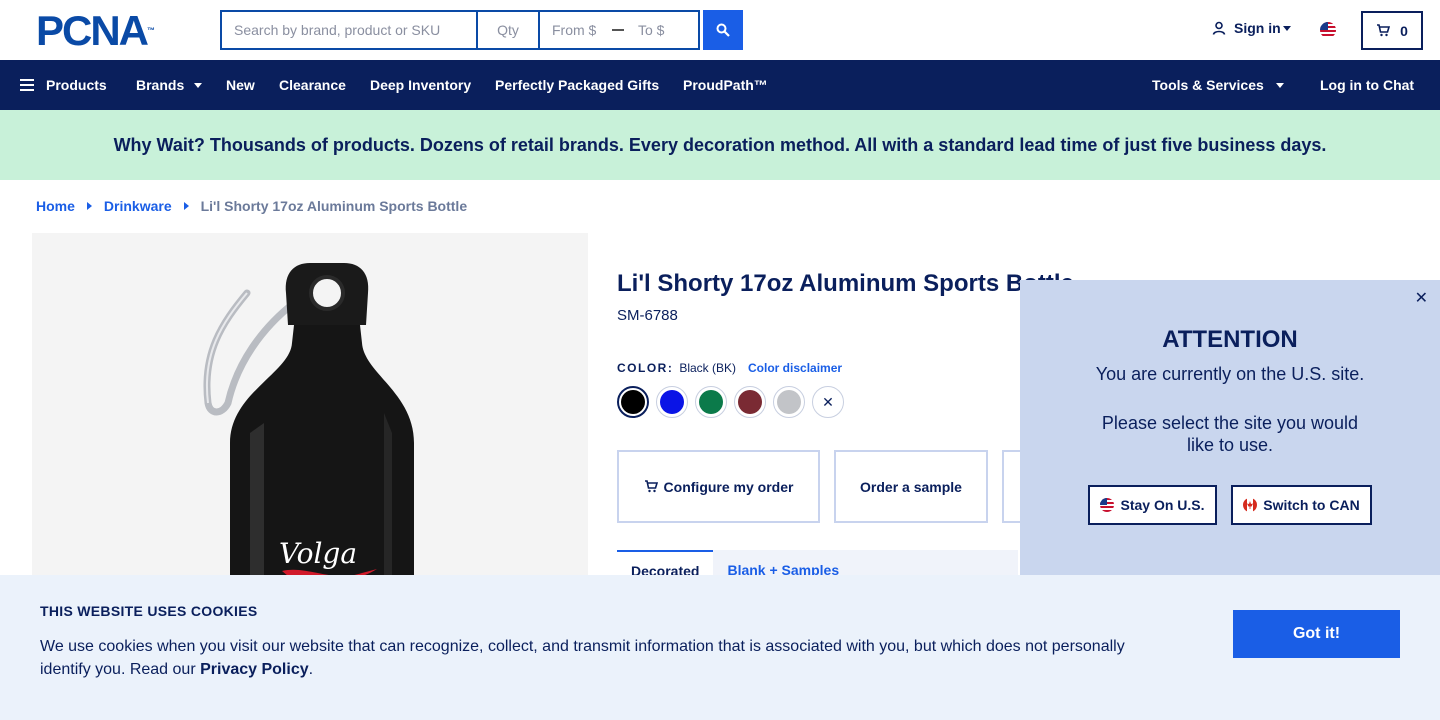  I want to click on price-to-input, so click(662, 30).